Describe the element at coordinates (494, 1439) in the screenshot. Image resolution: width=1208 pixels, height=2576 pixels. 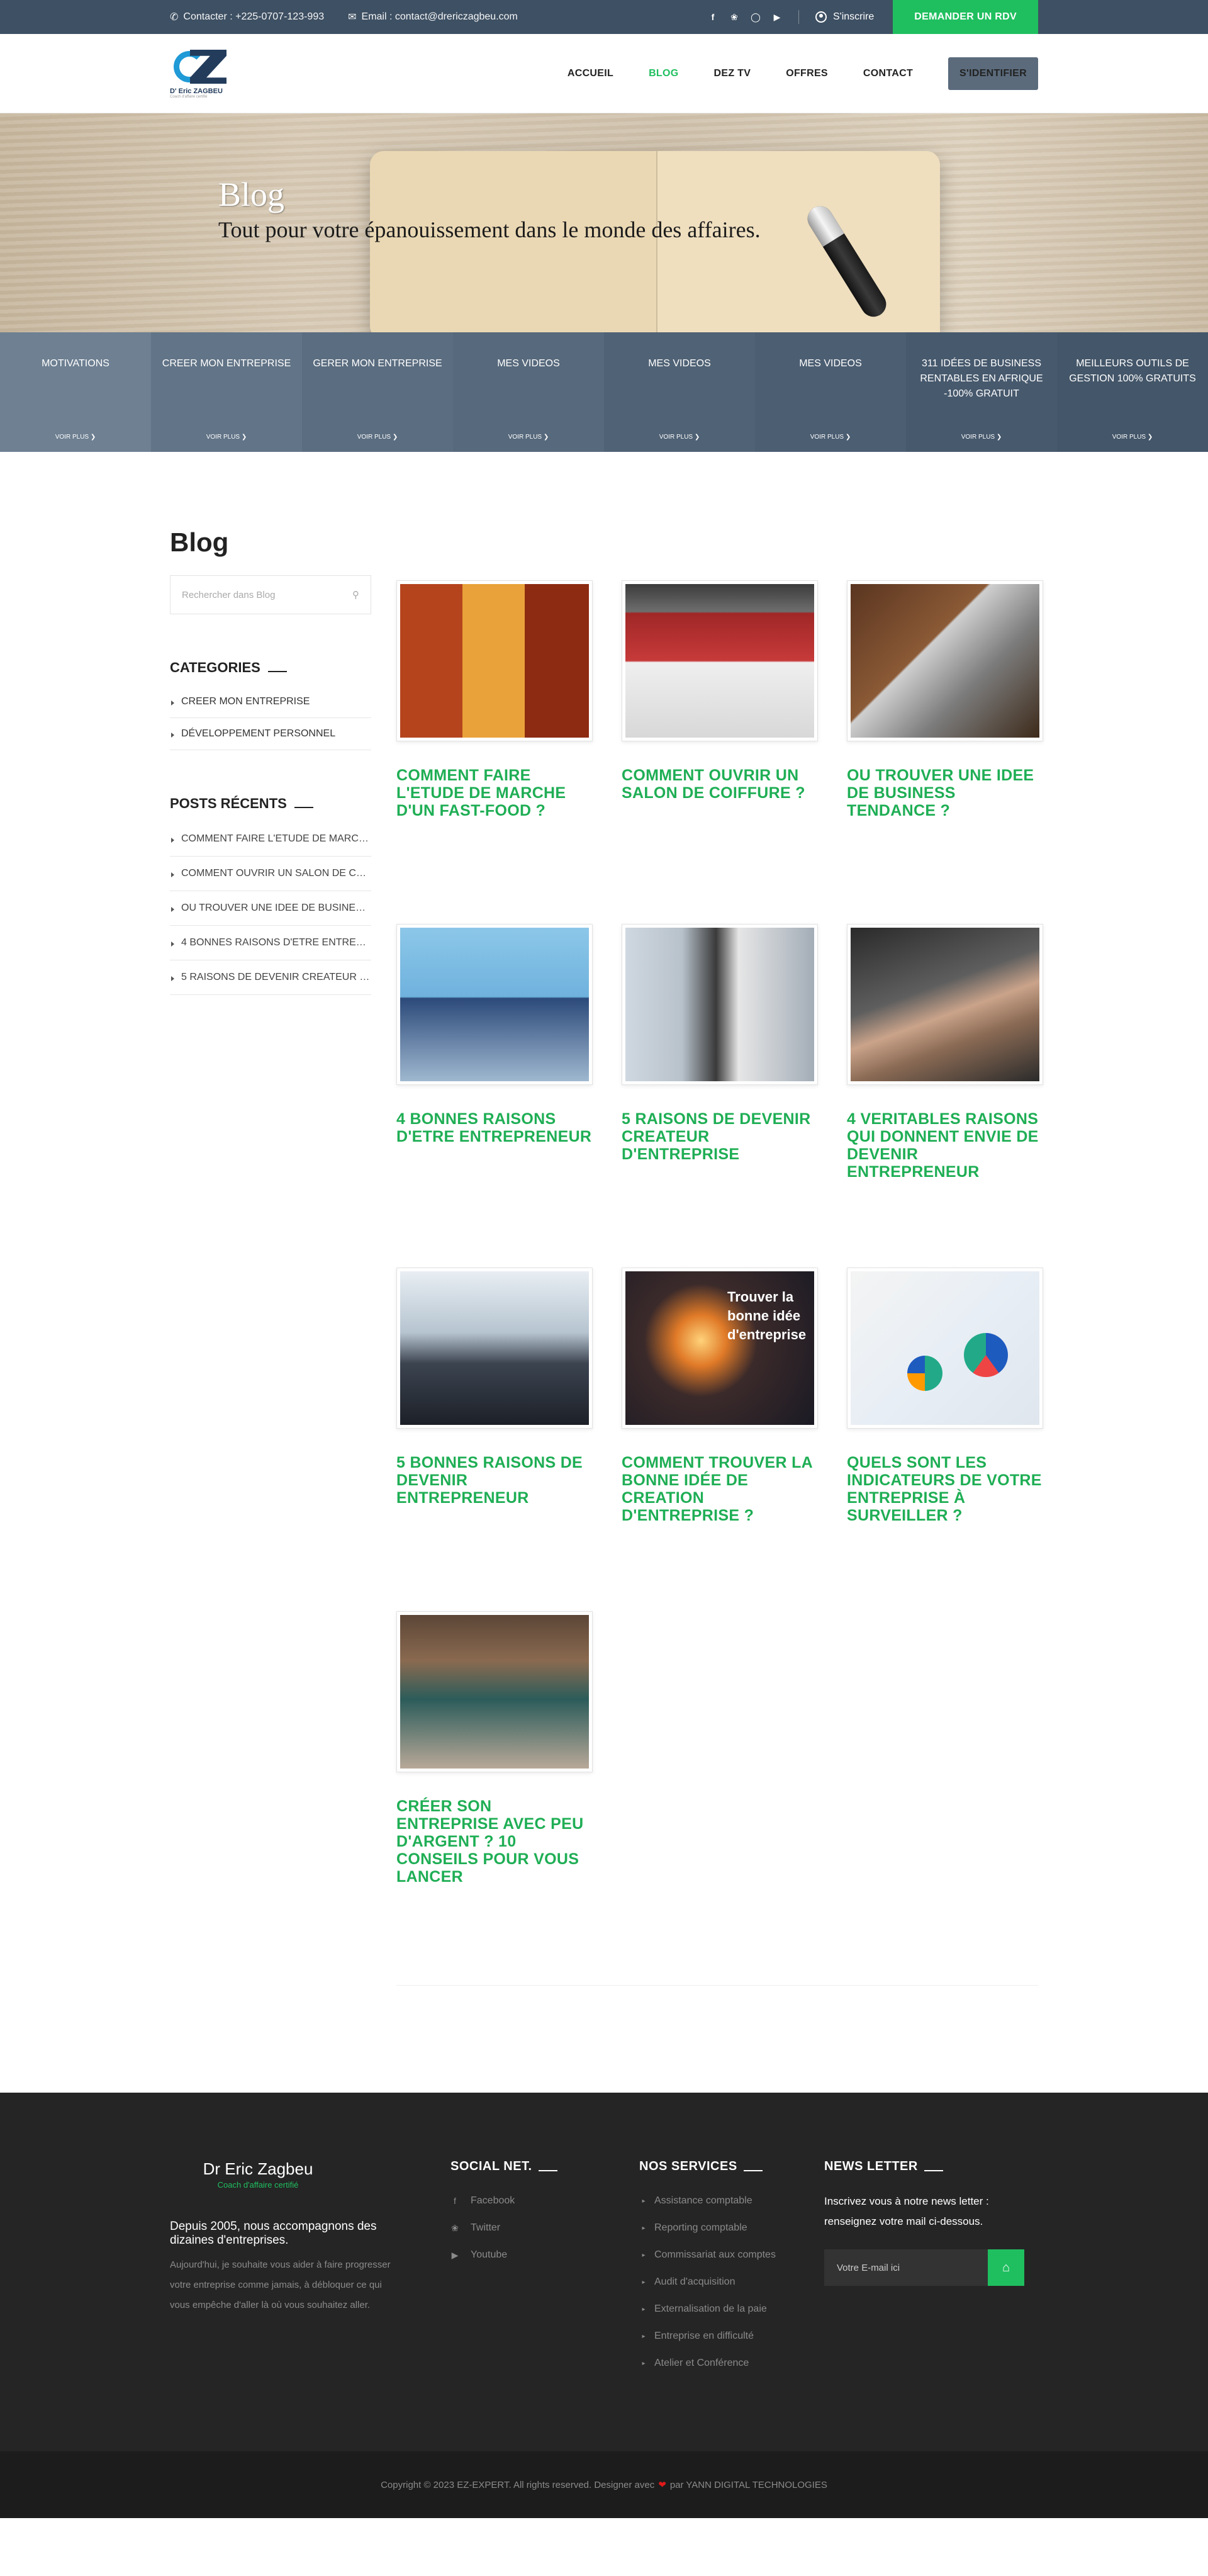
I see `post-card: 5 BONNES RAISONS DE DEVENIR ENTREPRENEUR` at that location.